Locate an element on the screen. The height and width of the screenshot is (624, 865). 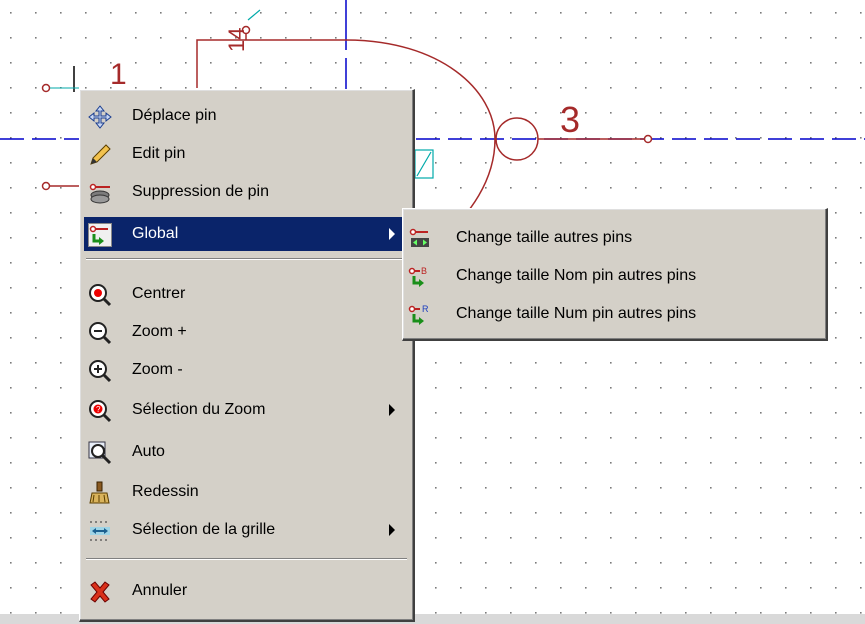
menu-item-label: Zoom - is located at coordinates (157, 369).